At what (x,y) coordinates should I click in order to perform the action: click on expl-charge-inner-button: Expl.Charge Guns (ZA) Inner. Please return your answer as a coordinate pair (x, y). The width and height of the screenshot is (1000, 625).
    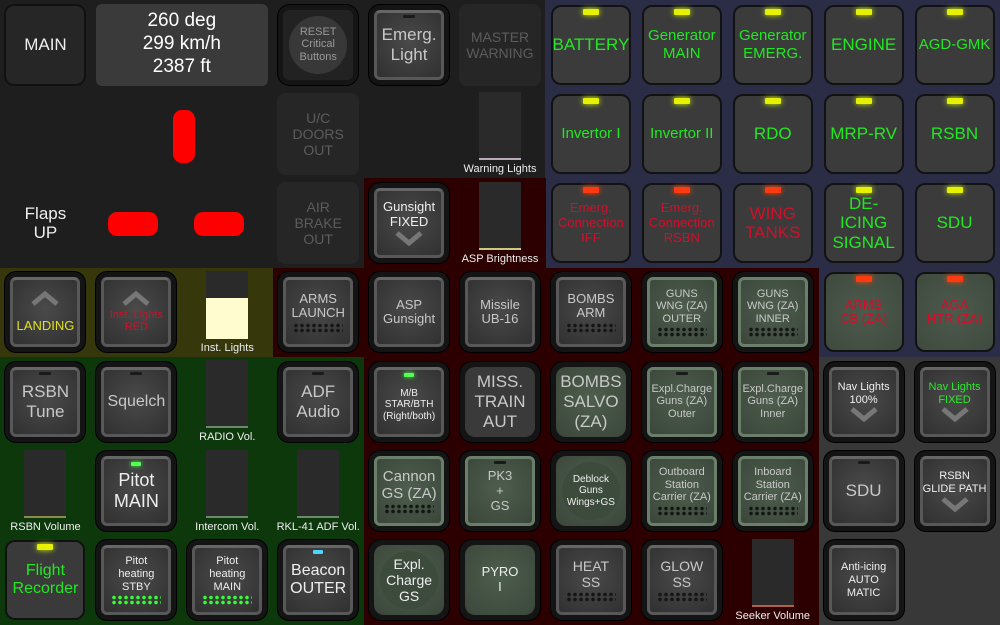
    Looking at the image, I should click on (772, 401).